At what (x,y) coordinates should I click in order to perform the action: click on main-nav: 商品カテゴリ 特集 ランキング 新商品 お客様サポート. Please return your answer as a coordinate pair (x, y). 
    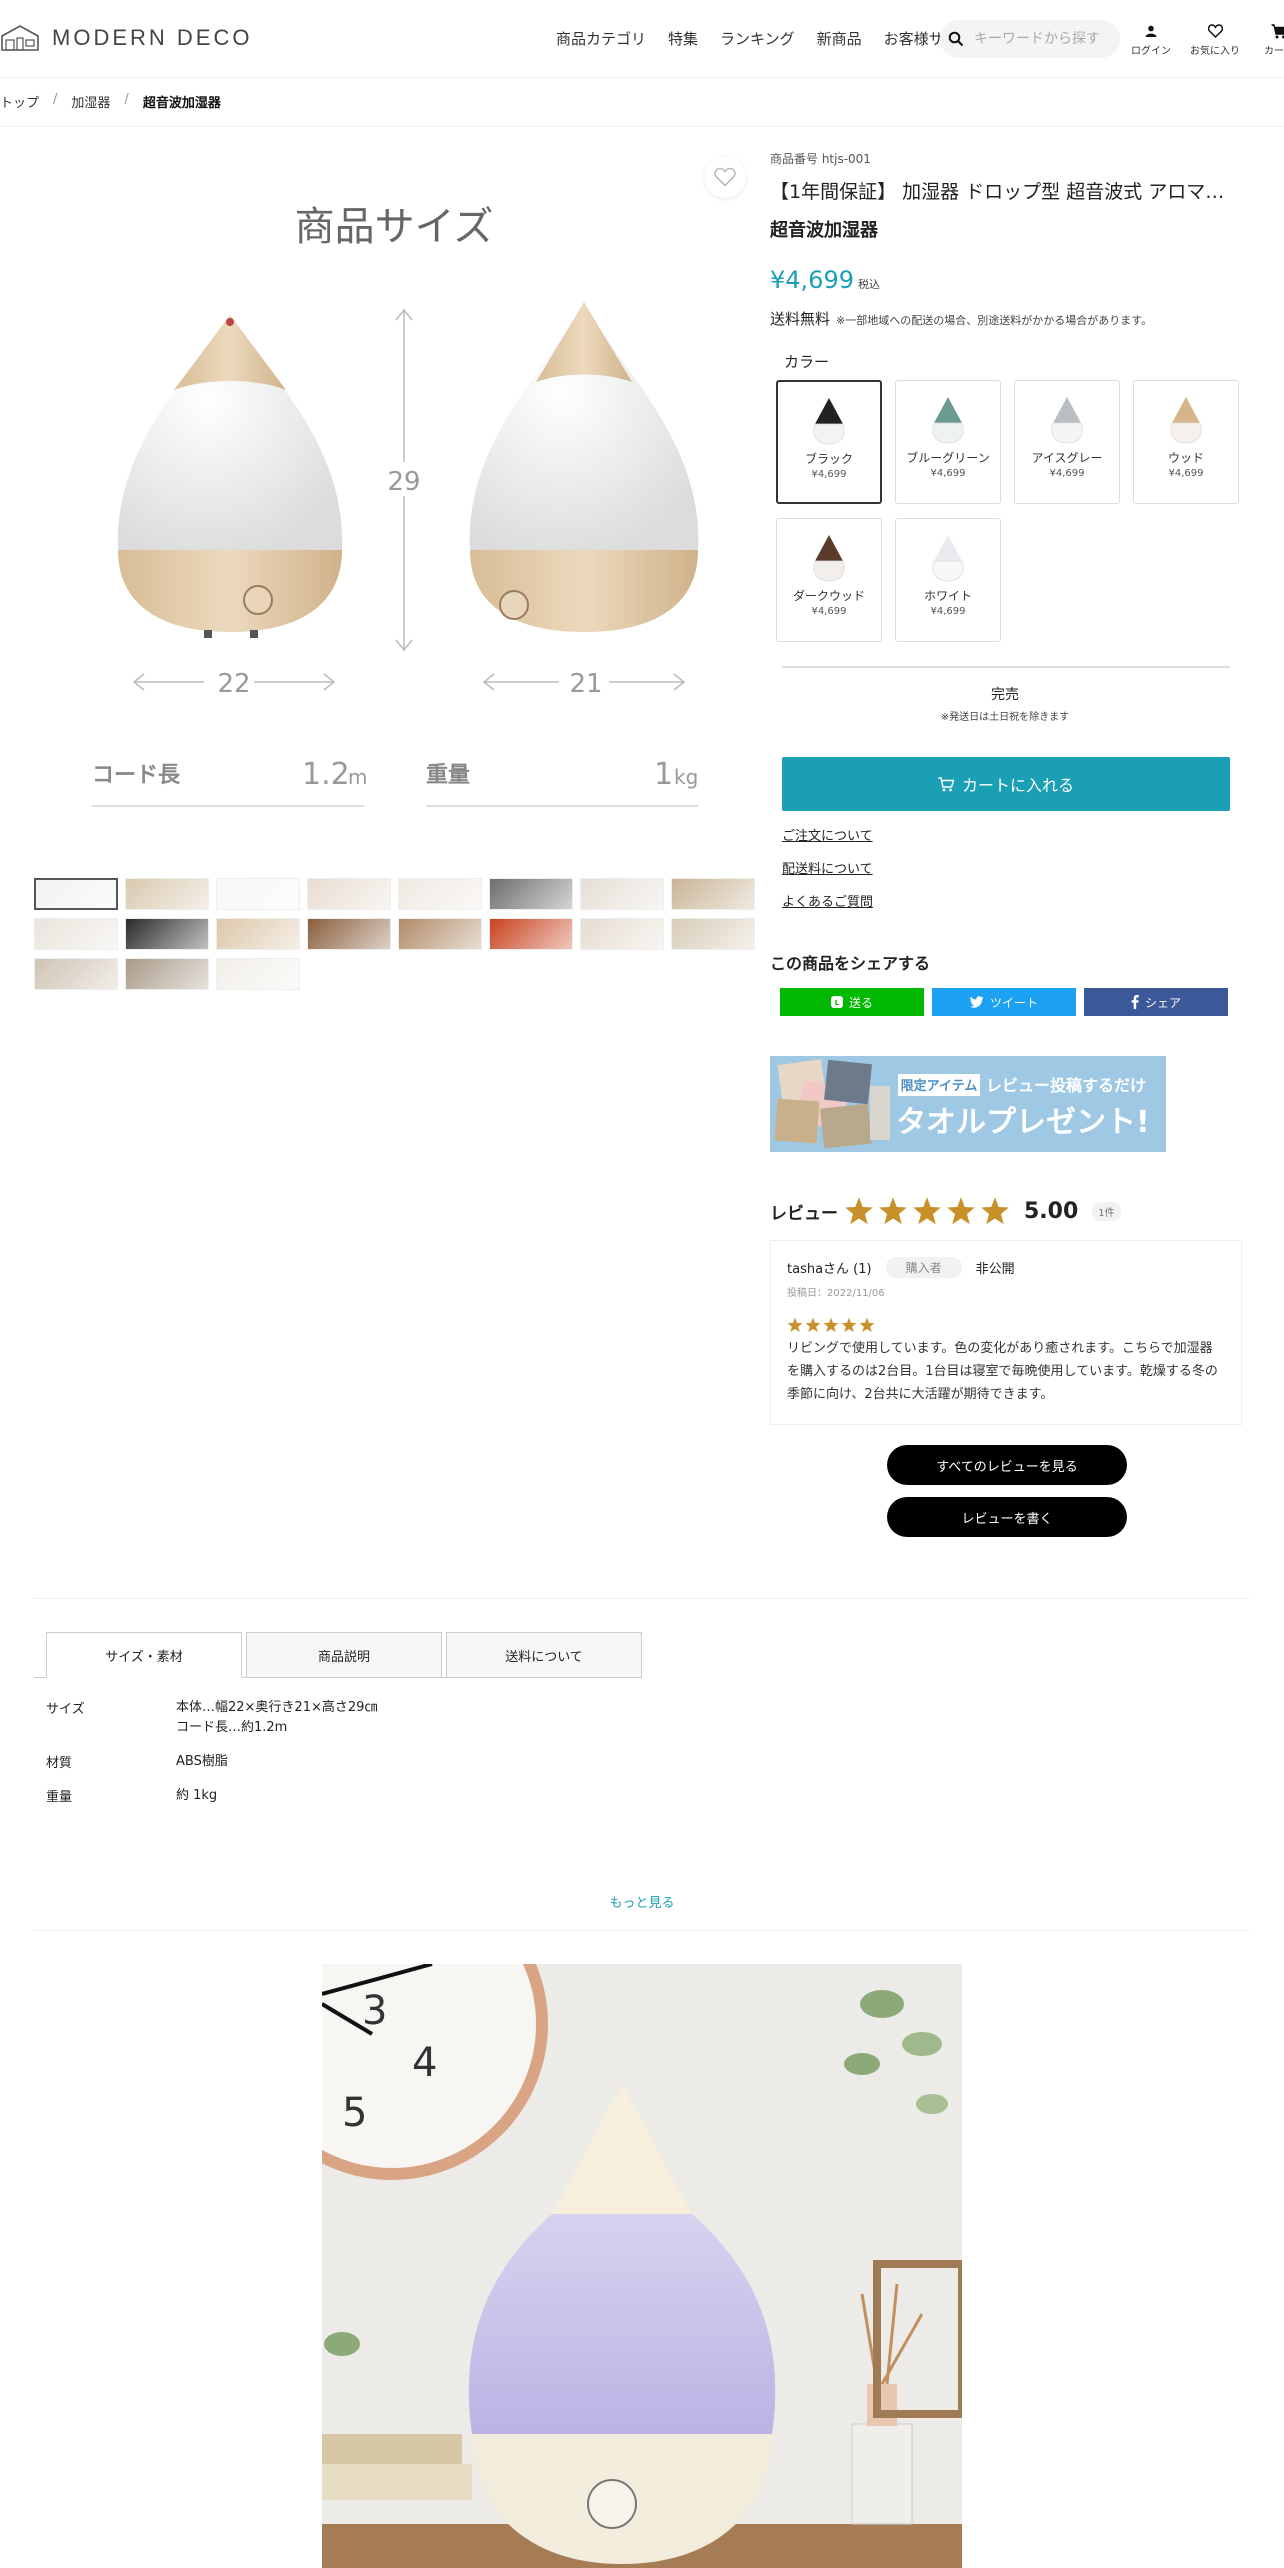
    Looking at the image, I should click on (772, 38).